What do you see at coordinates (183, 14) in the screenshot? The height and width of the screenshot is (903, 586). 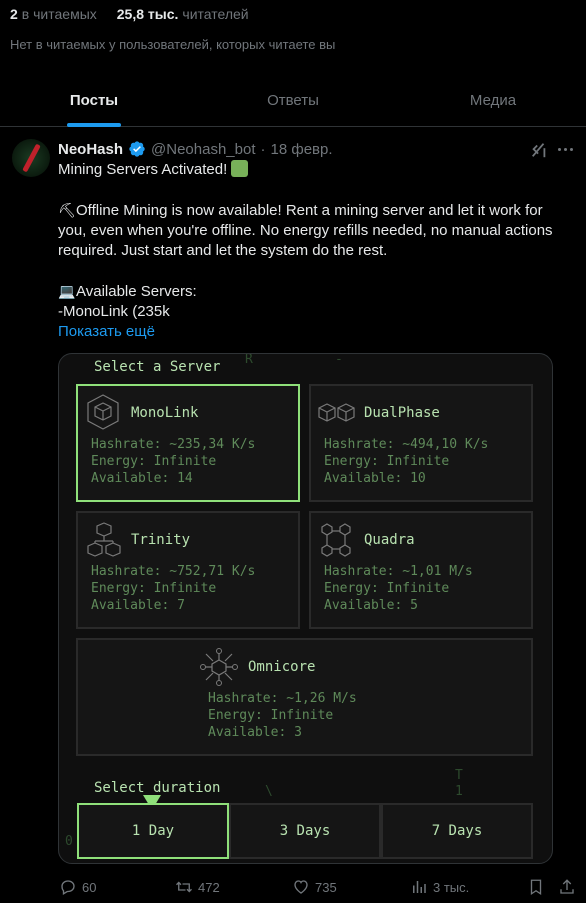 I see `followers-stat: 25,8 тыс. читателей` at bounding box center [183, 14].